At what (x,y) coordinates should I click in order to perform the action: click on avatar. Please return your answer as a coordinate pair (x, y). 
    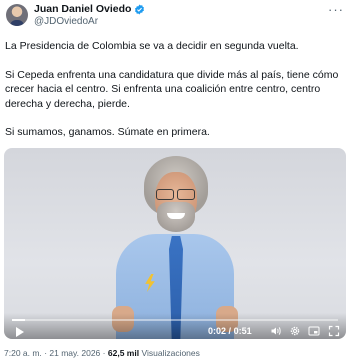
    Looking at the image, I should click on (17, 15).